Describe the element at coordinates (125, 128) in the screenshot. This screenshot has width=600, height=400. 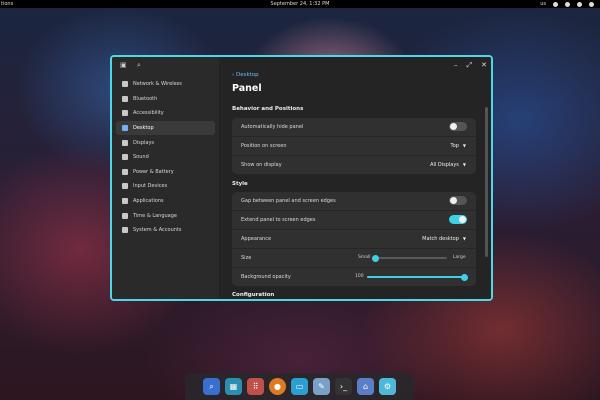
I see `desktop-icon` at that location.